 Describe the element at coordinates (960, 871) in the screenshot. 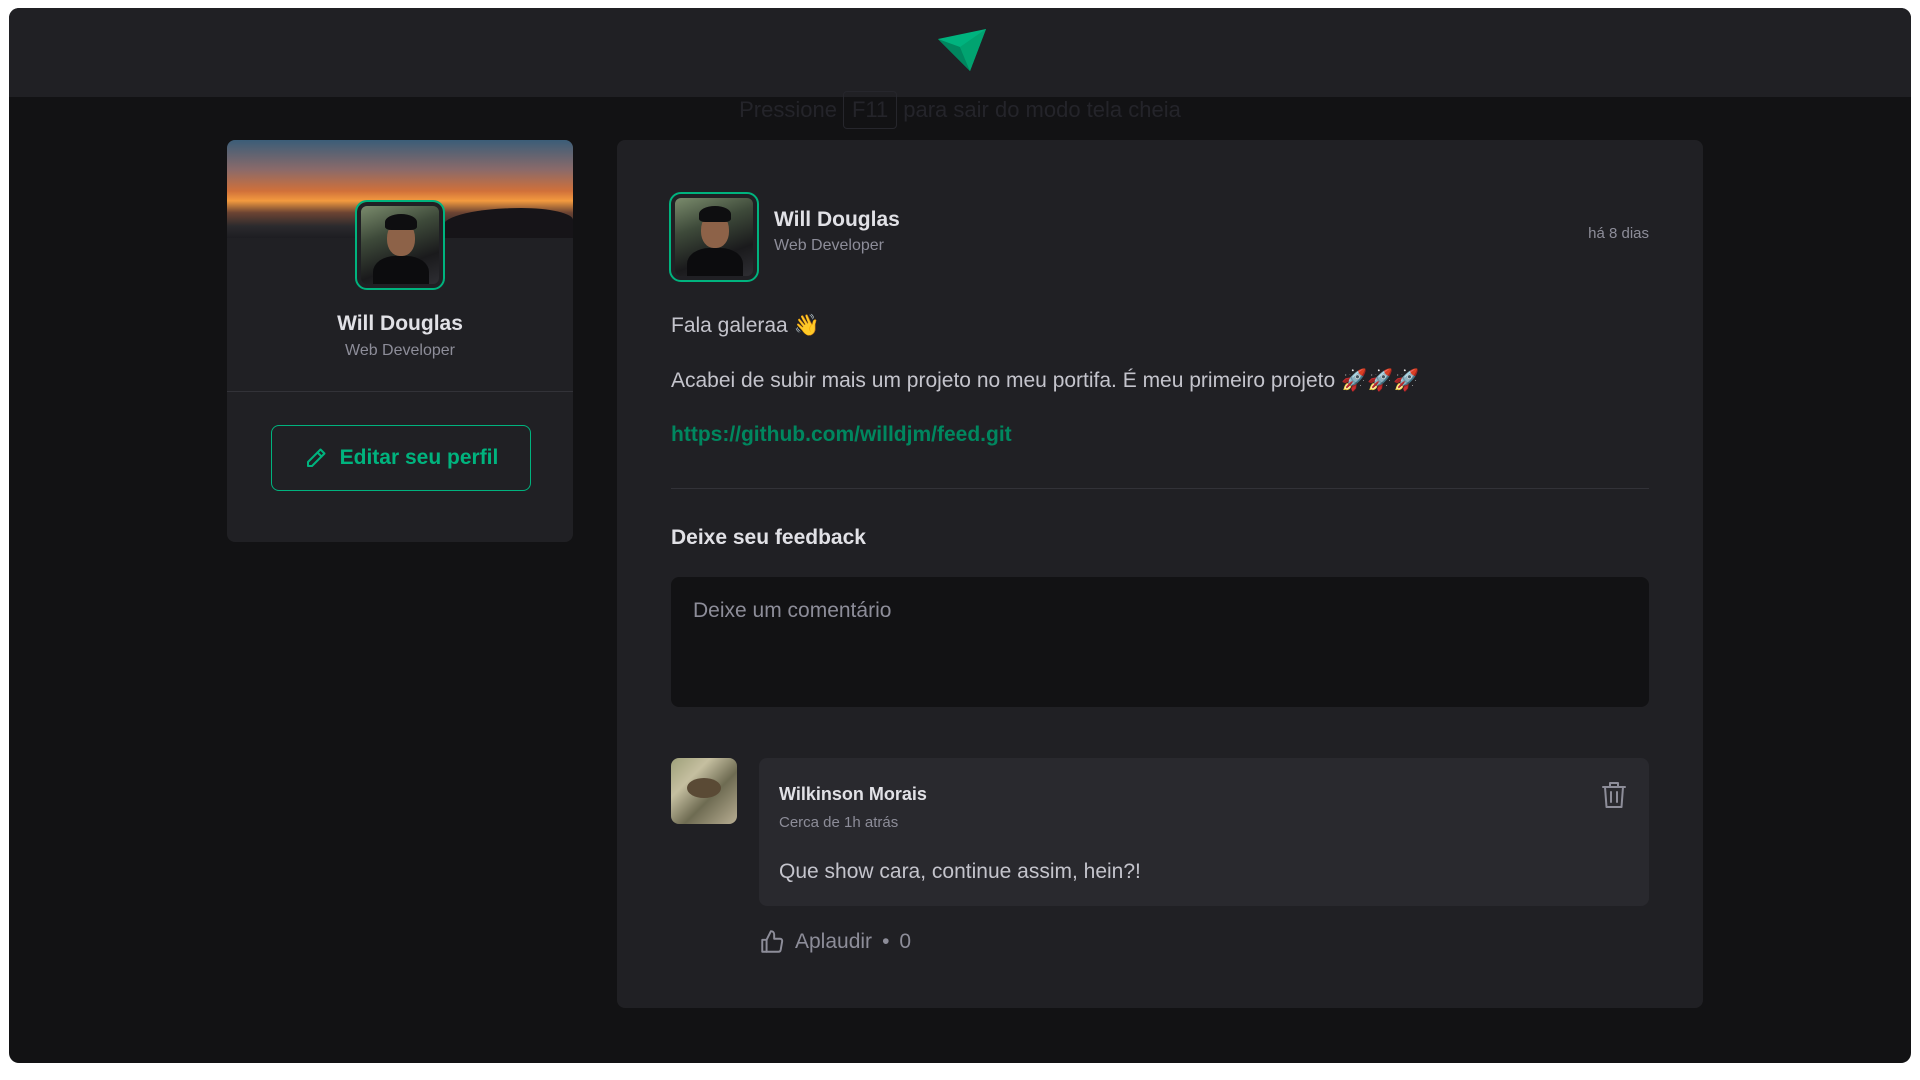

I see `comment-text: Que show cara, continue assim, hein?!` at that location.